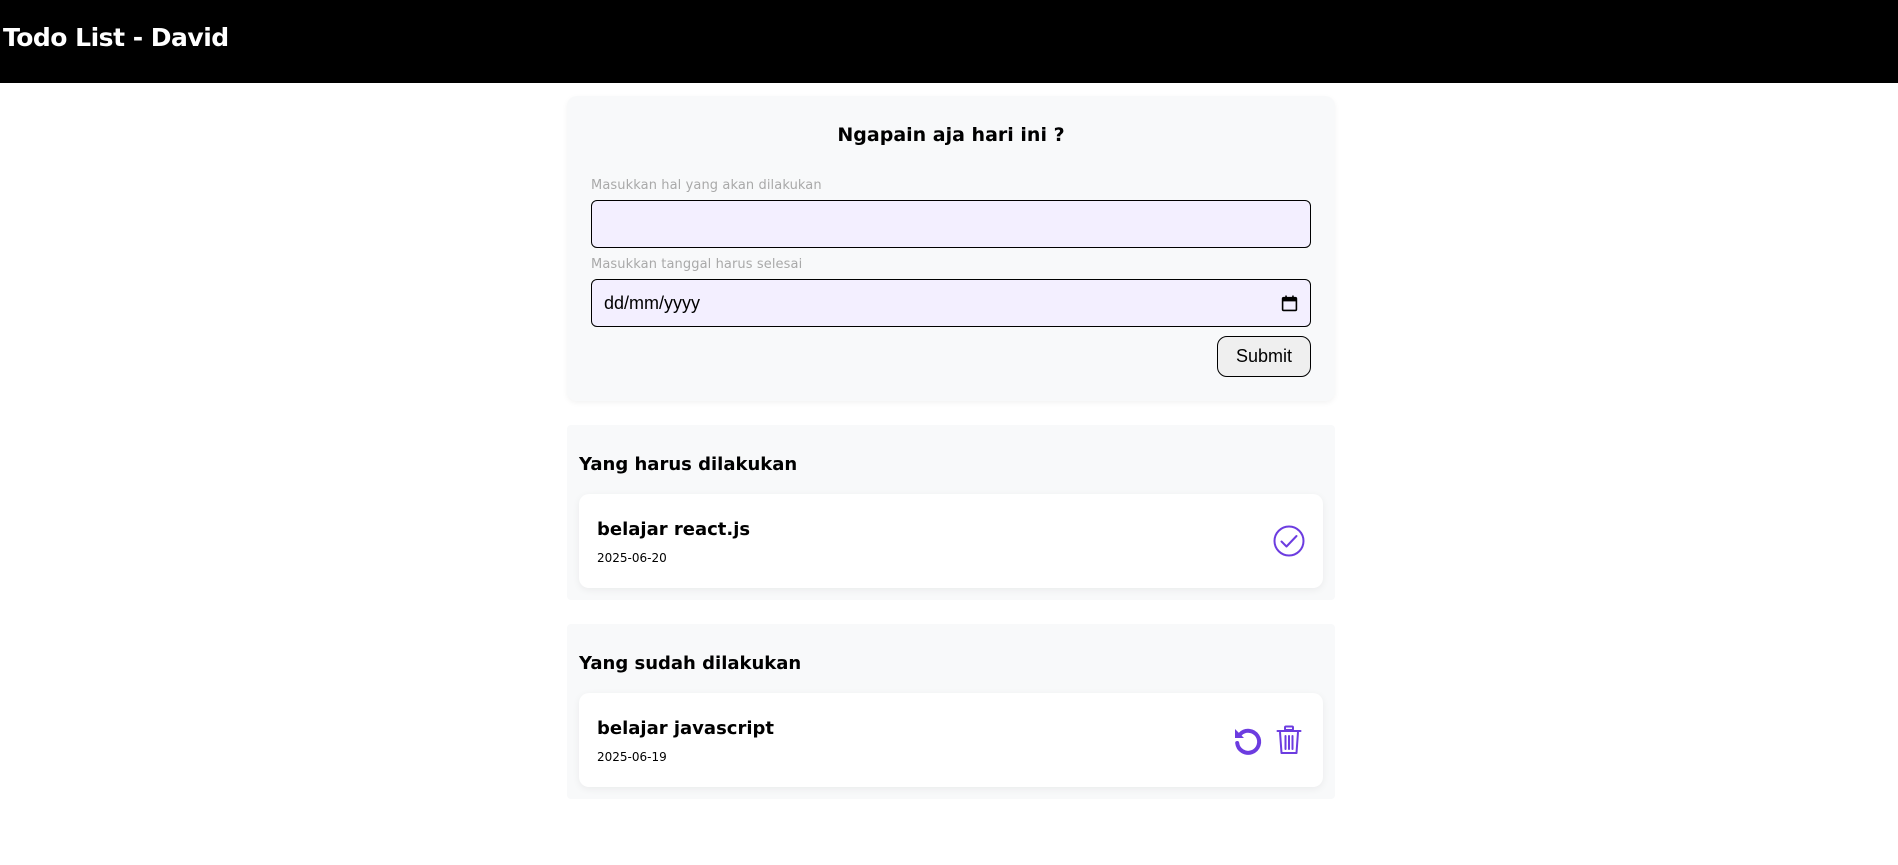  Describe the element at coordinates (697, 264) in the screenshot. I see `date-field-label: Masukkan tanggal harus selesai` at that location.